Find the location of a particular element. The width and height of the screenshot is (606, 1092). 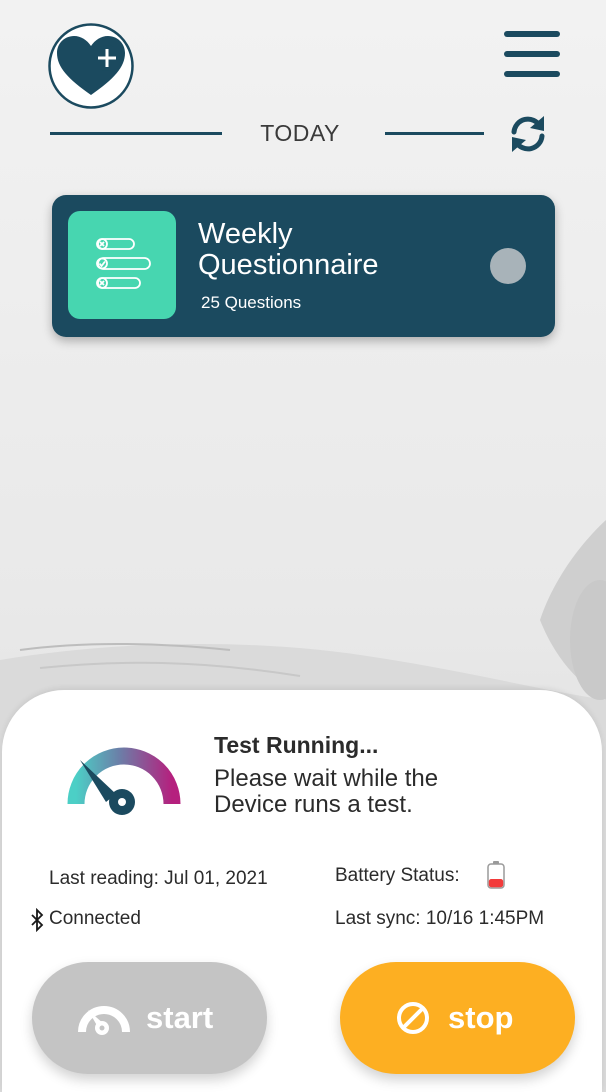

hamburger-menu-icon is located at coordinates (532, 54).